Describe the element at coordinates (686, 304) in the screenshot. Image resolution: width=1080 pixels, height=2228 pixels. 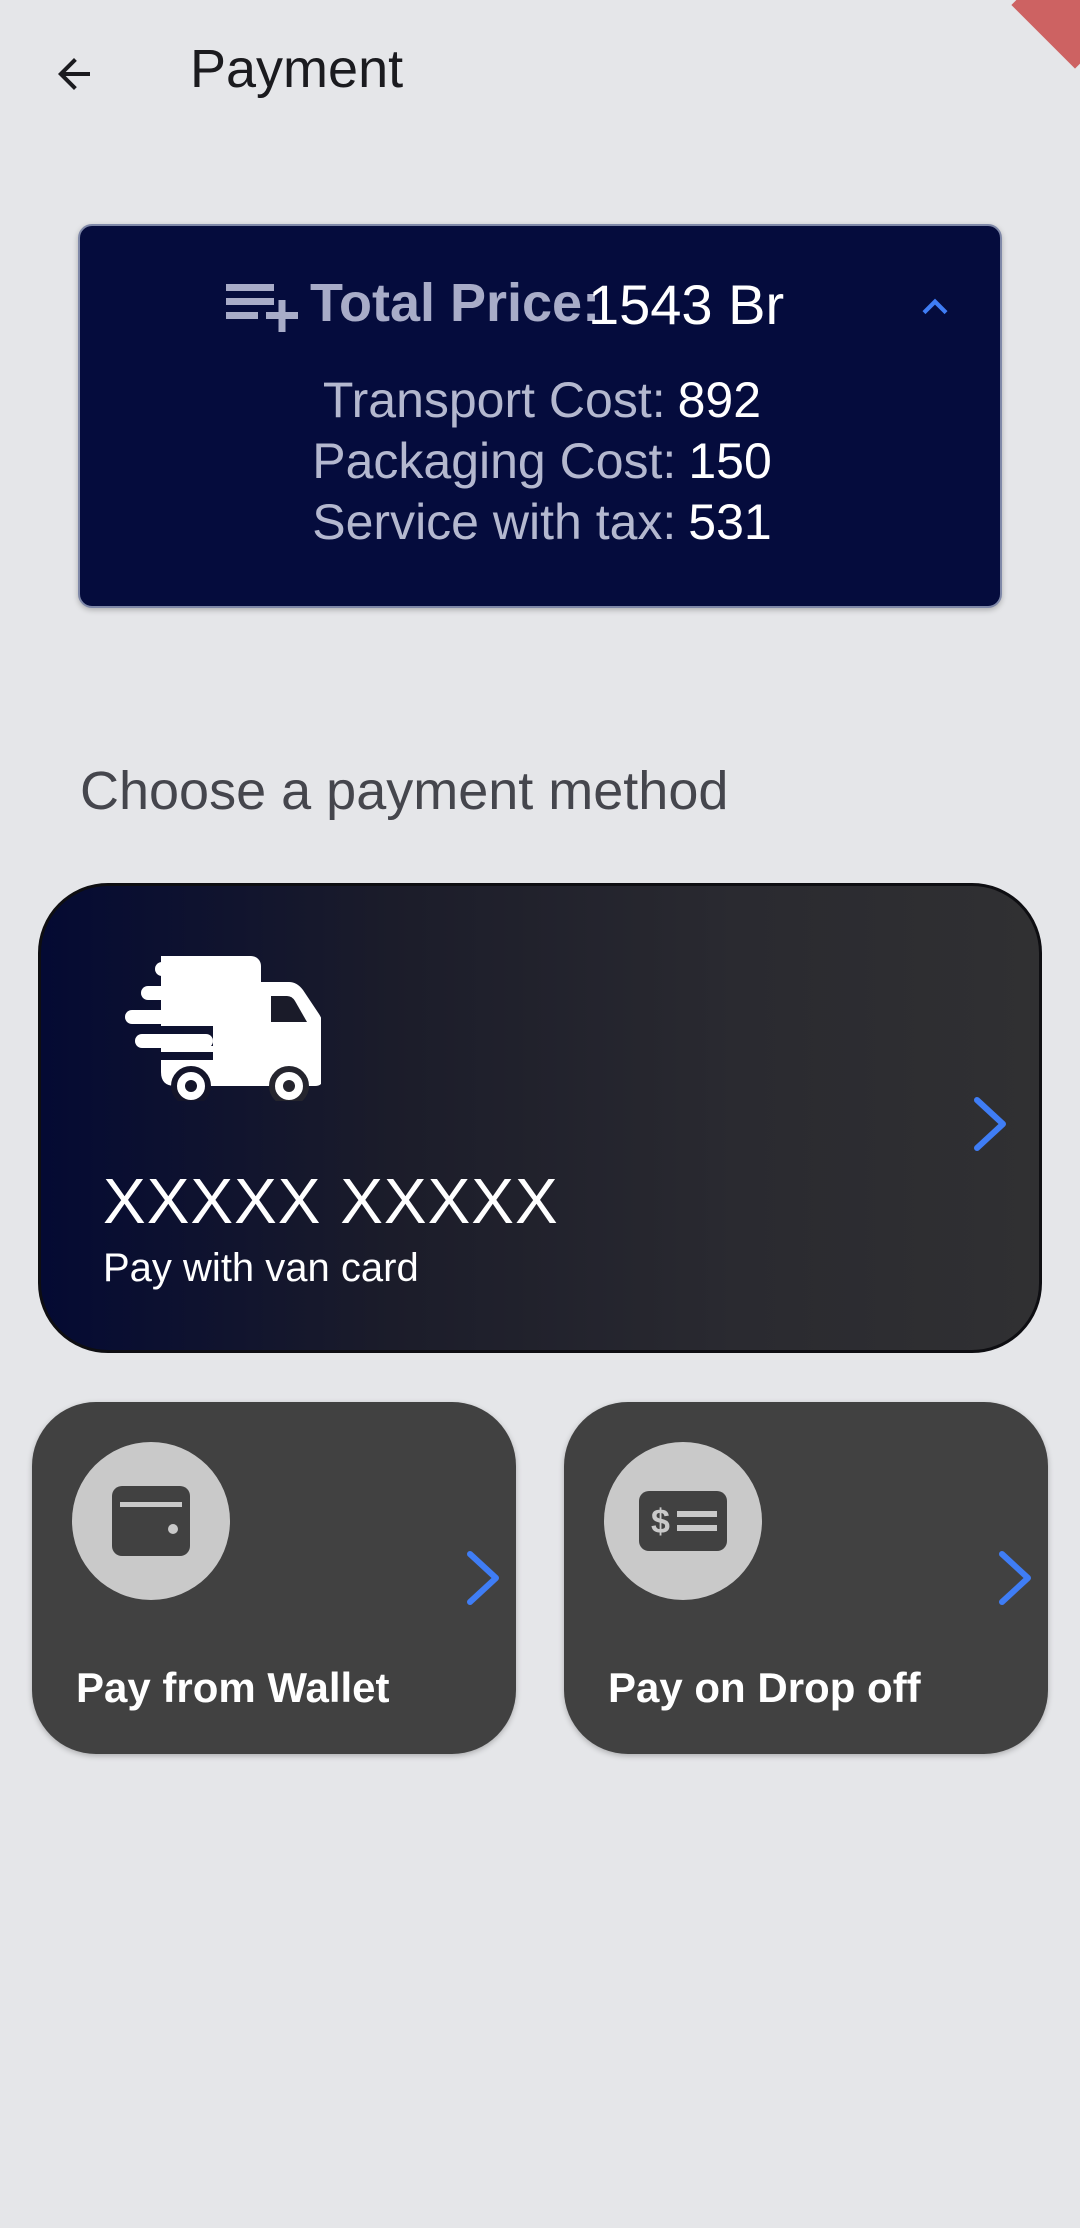
I see `total-price-value: 1543 Br` at that location.